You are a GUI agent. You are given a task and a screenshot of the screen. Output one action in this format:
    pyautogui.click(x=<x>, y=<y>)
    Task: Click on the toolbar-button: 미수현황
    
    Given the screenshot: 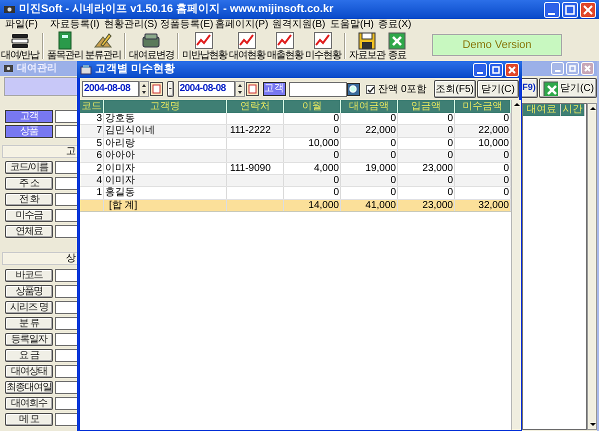 What is the action you would take?
    pyautogui.click(x=323, y=45)
    